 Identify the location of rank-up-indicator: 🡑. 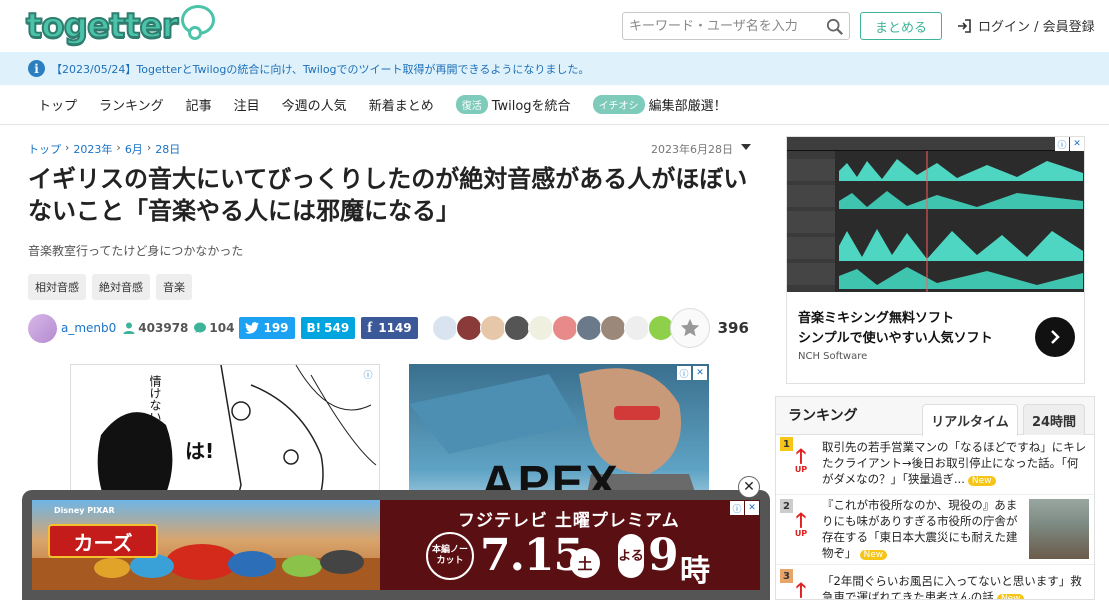
(801, 589).